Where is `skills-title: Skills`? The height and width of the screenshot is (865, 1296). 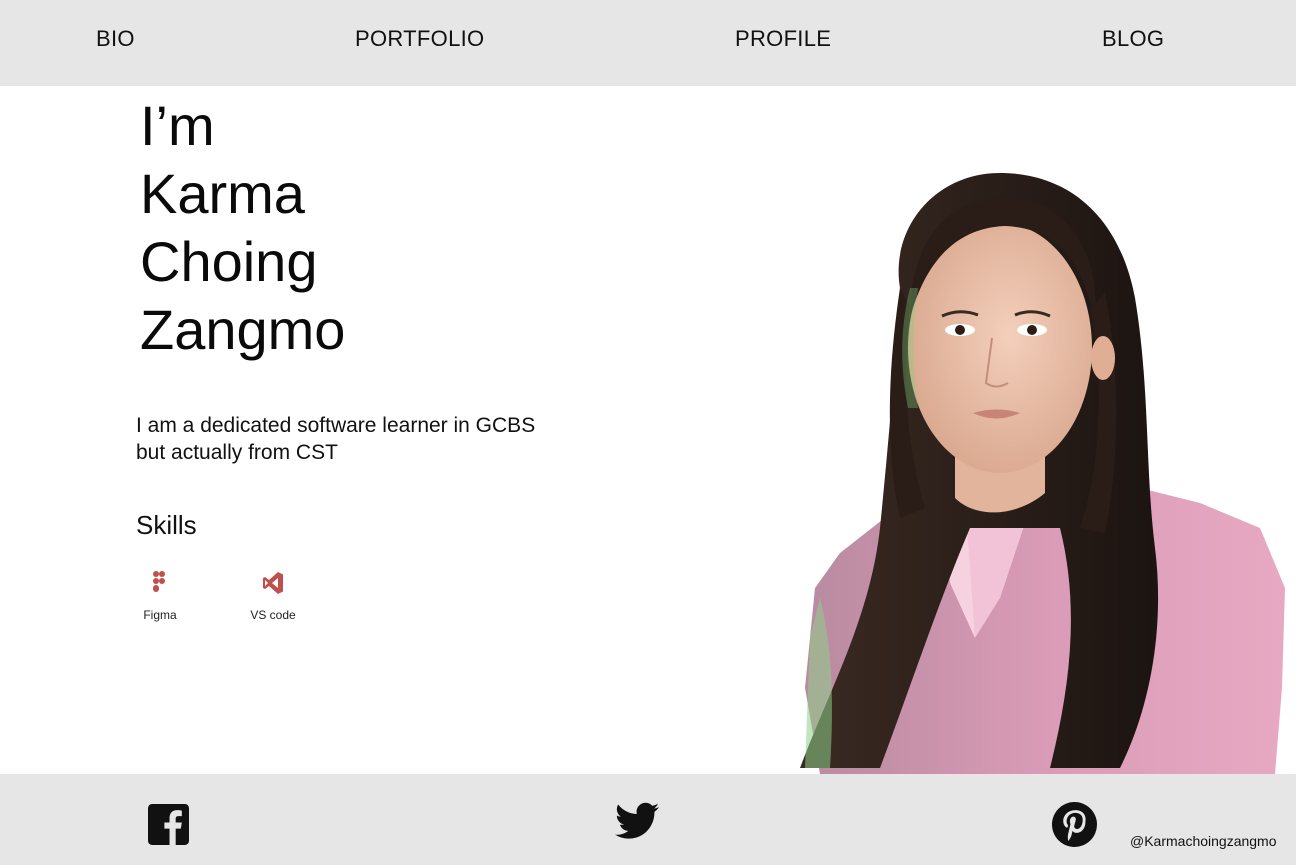
skills-title: Skills is located at coordinates (166, 525).